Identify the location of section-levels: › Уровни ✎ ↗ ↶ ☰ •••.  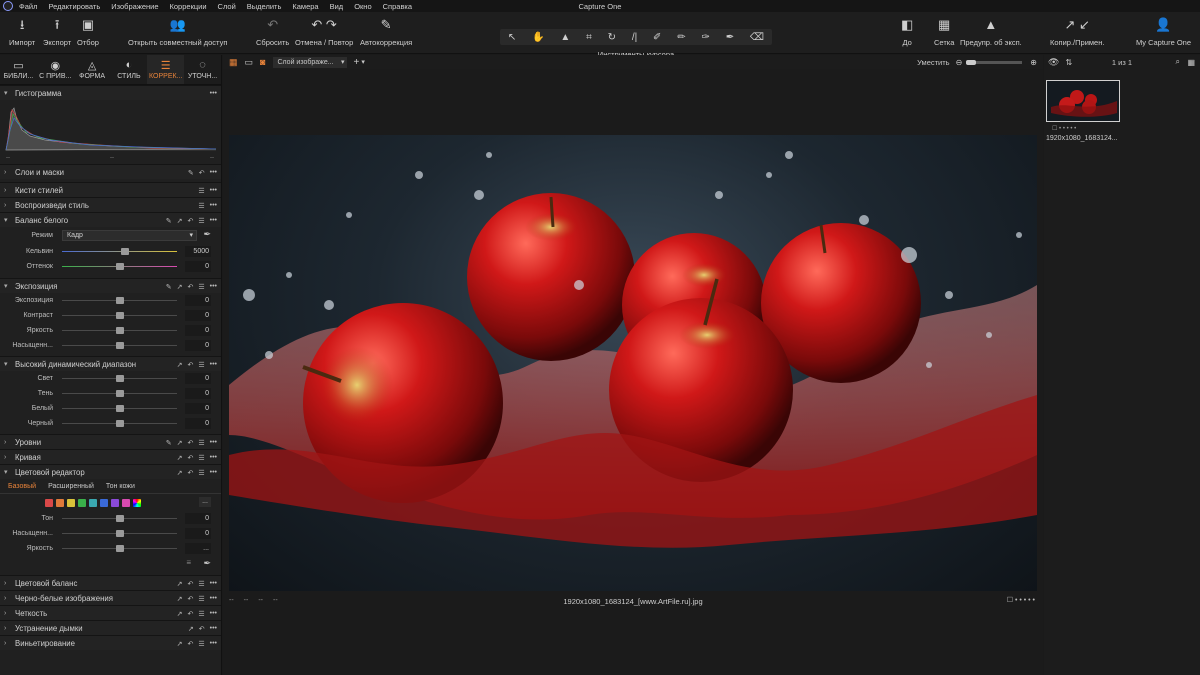
(110, 441).